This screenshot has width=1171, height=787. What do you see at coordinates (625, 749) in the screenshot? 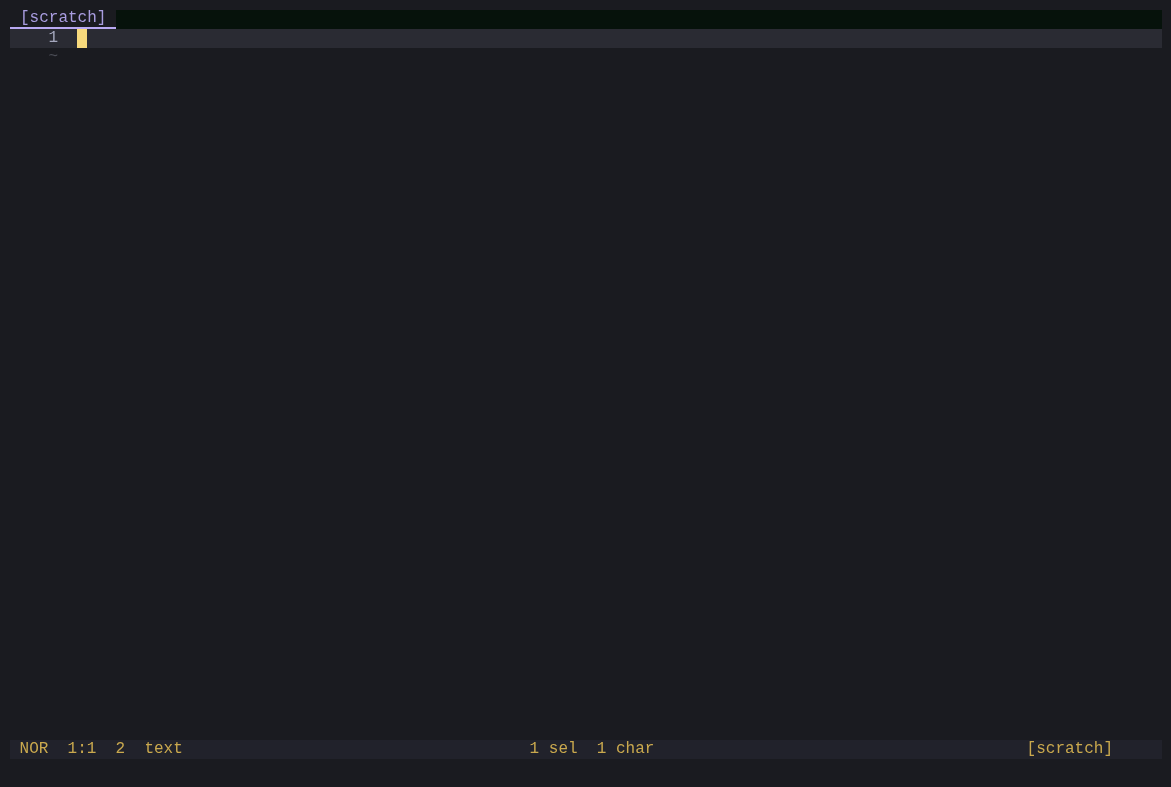
I see `status-item: 1 char` at bounding box center [625, 749].